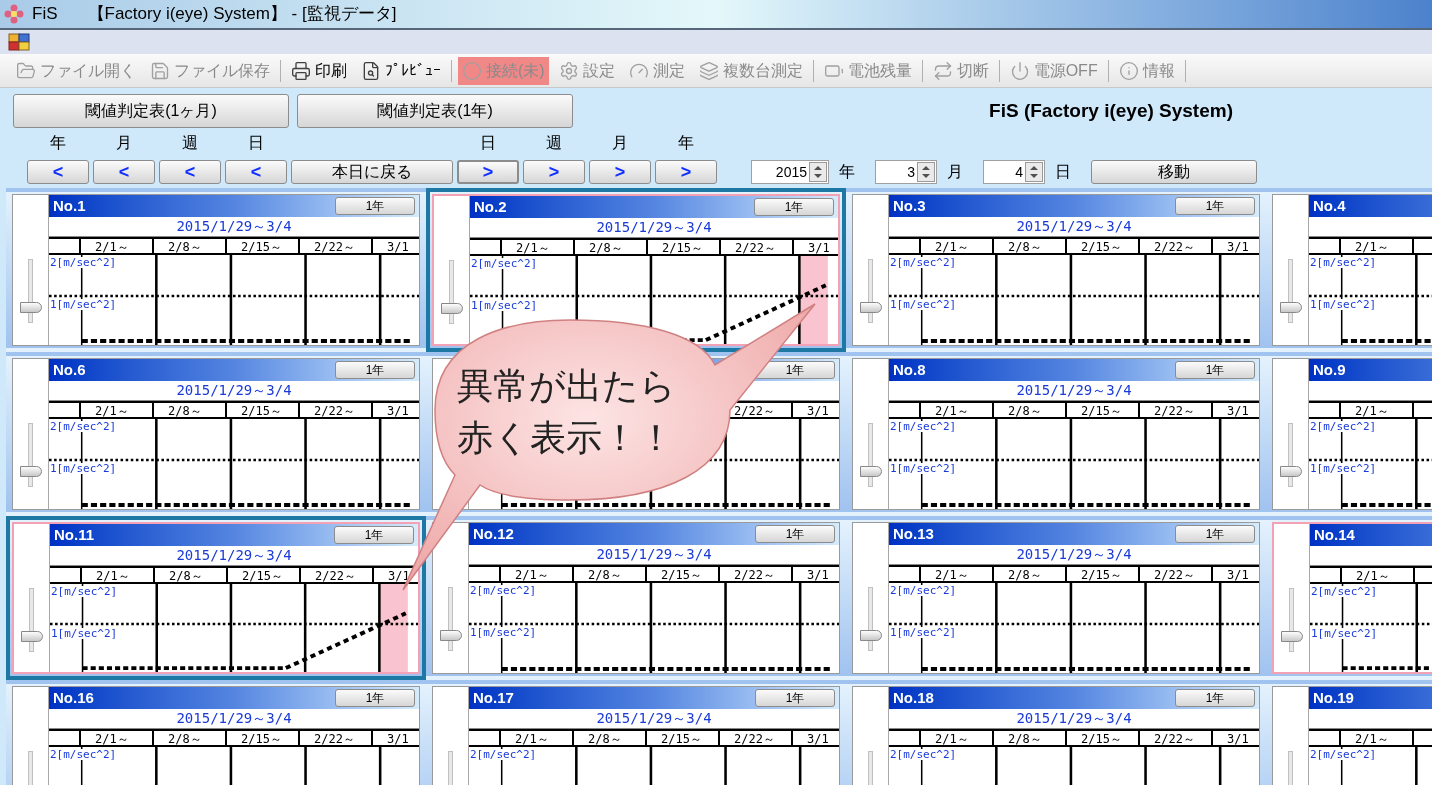 The height and width of the screenshot is (785, 1432). I want to click on date-unit: 年, so click(847, 172).